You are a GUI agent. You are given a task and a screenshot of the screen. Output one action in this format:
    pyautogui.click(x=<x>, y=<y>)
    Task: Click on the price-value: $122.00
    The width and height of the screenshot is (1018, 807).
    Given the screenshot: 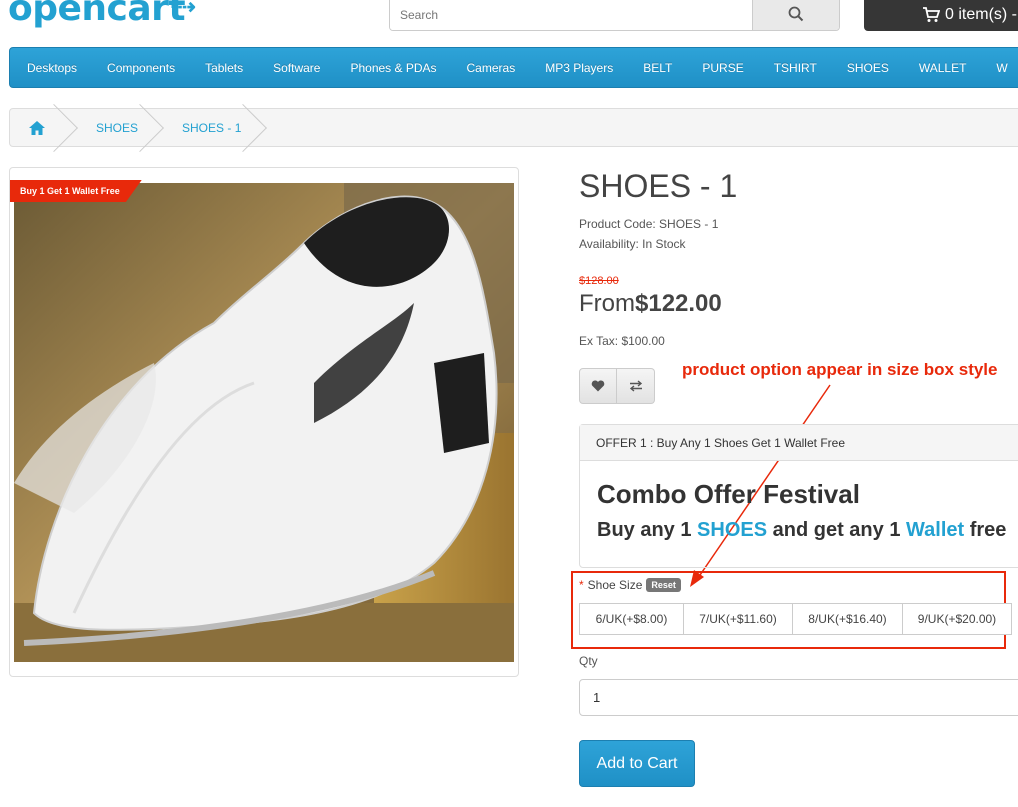 What is the action you would take?
    pyautogui.click(x=678, y=303)
    